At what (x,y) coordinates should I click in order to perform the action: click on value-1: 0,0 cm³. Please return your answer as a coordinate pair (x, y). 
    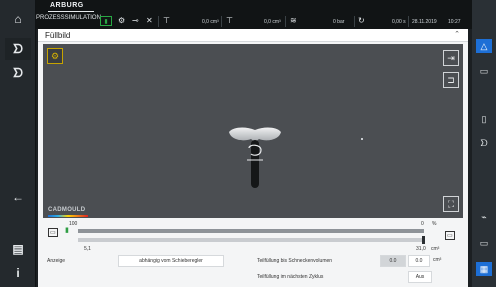
    Looking at the image, I should click on (210, 22).